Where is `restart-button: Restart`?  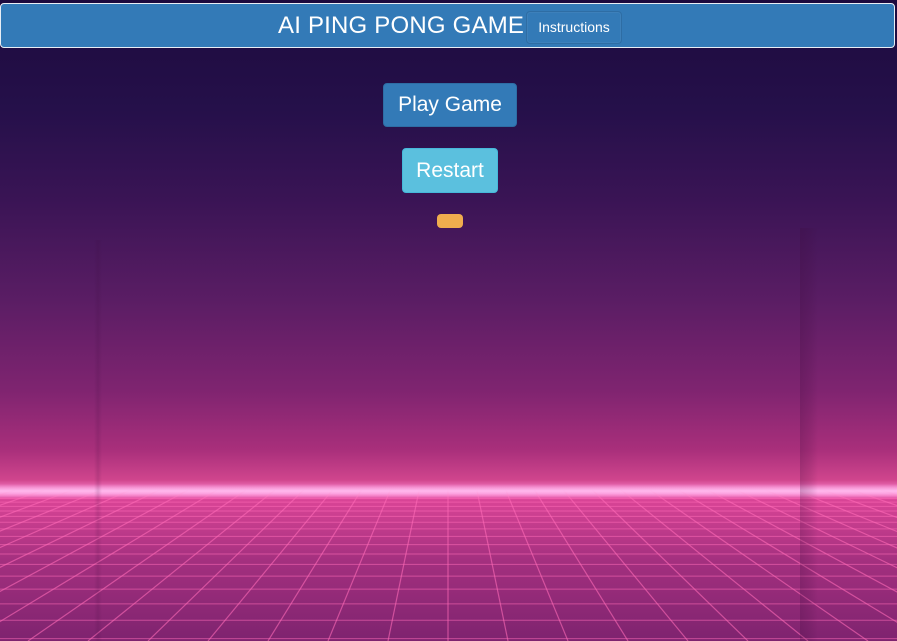
restart-button: Restart is located at coordinates (450, 170).